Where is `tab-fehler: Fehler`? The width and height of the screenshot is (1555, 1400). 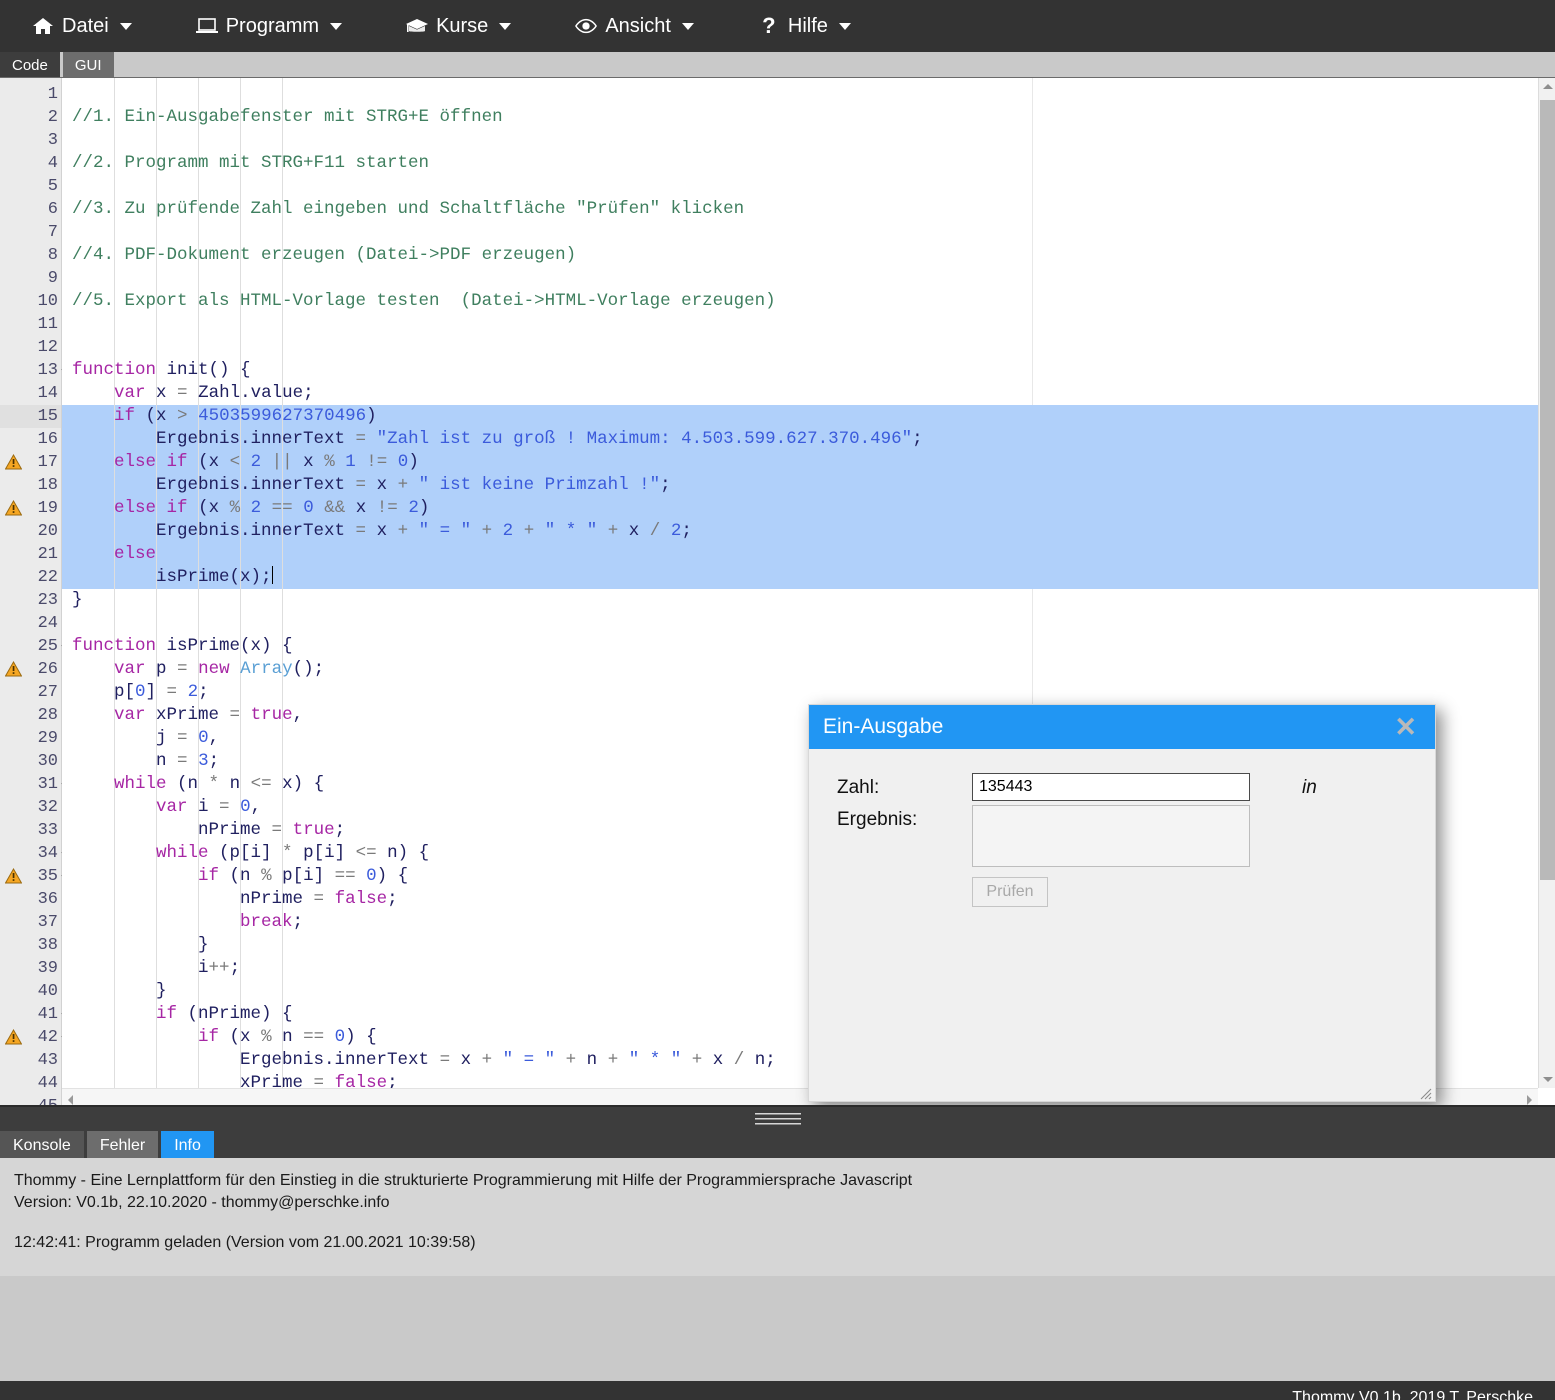
tab-fehler: Fehler is located at coordinates (122, 1144).